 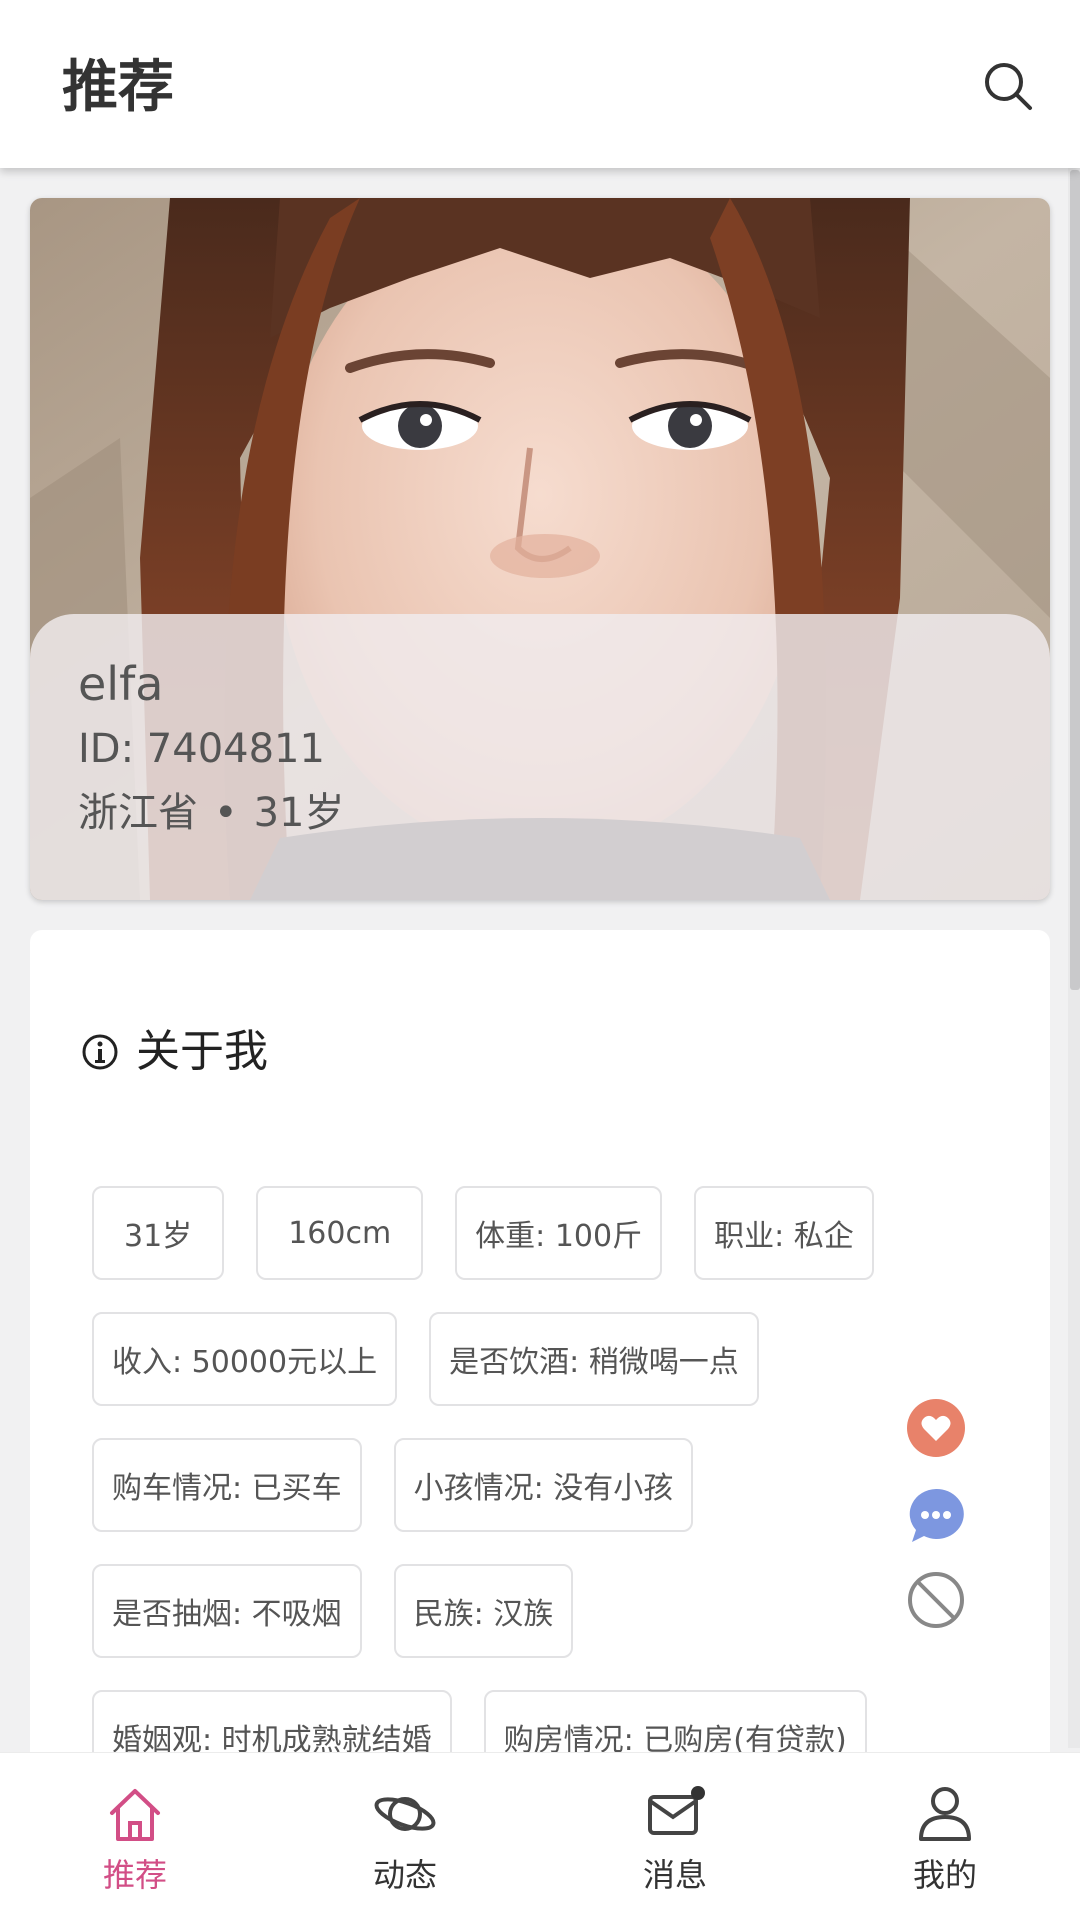 I want to click on bottom-nav: 推荐 动态 消息 我的, so click(x=540, y=1836).